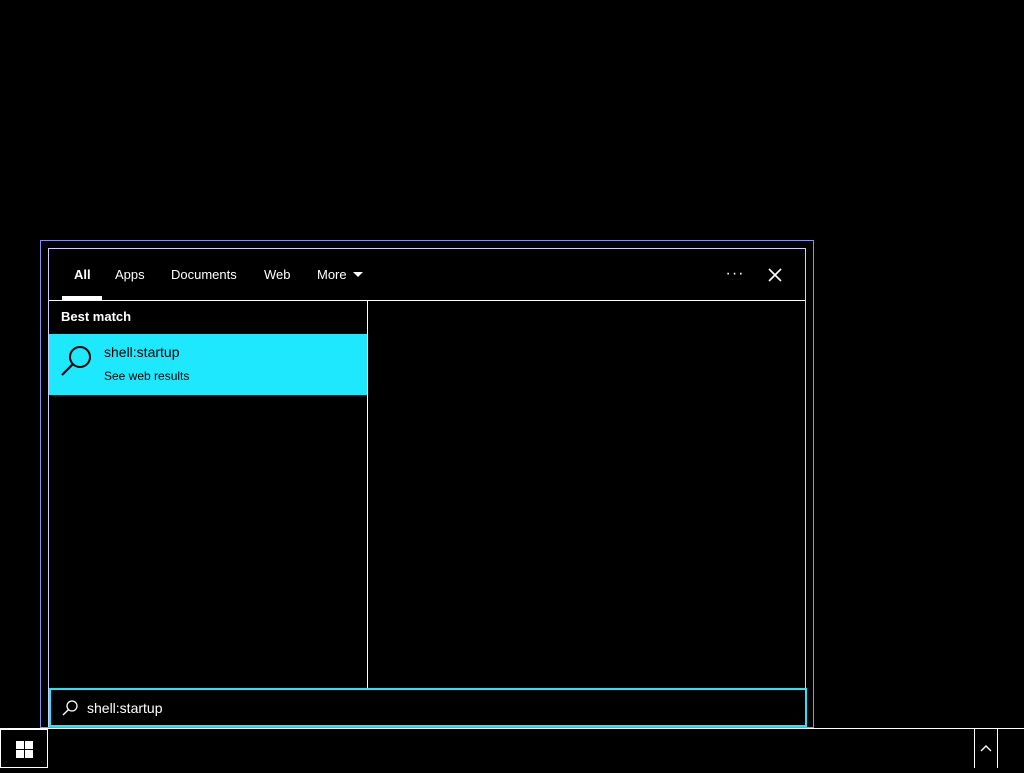 The width and height of the screenshot is (1024, 773). What do you see at coordinates (208, 364) in the screenshot?
I see `best-match-result: shell:startup See web results` at bounding box center [208, 364].